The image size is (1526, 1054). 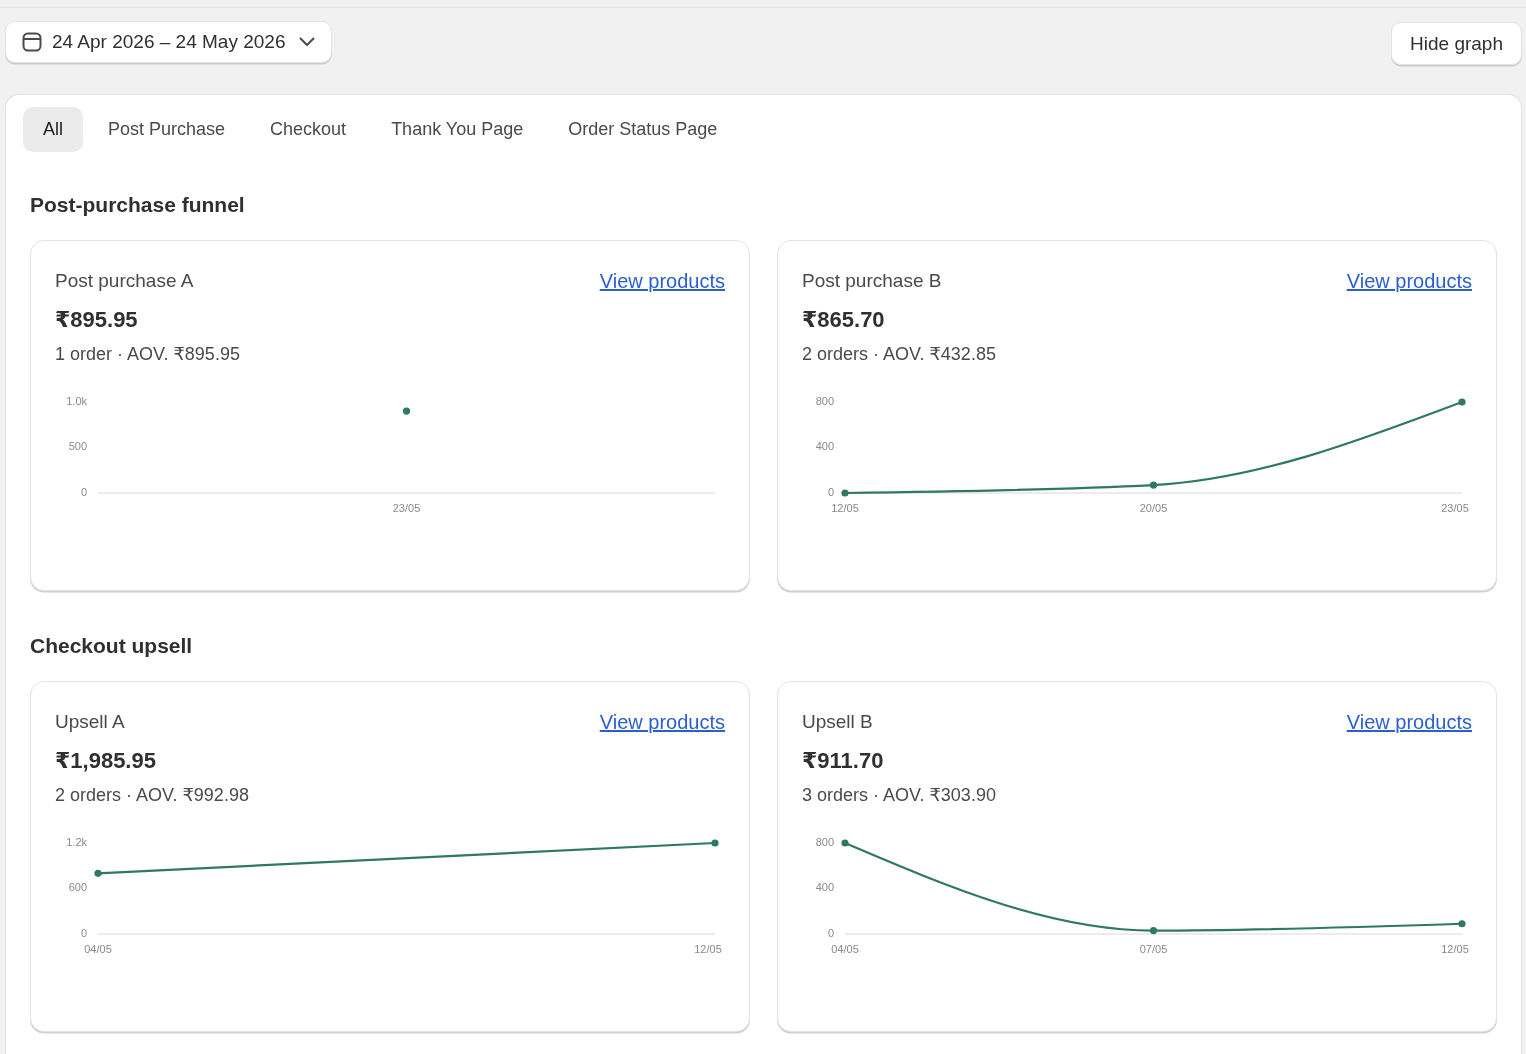 What do you see at coordinates (77, 446) in the screenshot?
I see `y-axis-label: 500` at bounding box center [77, 446].